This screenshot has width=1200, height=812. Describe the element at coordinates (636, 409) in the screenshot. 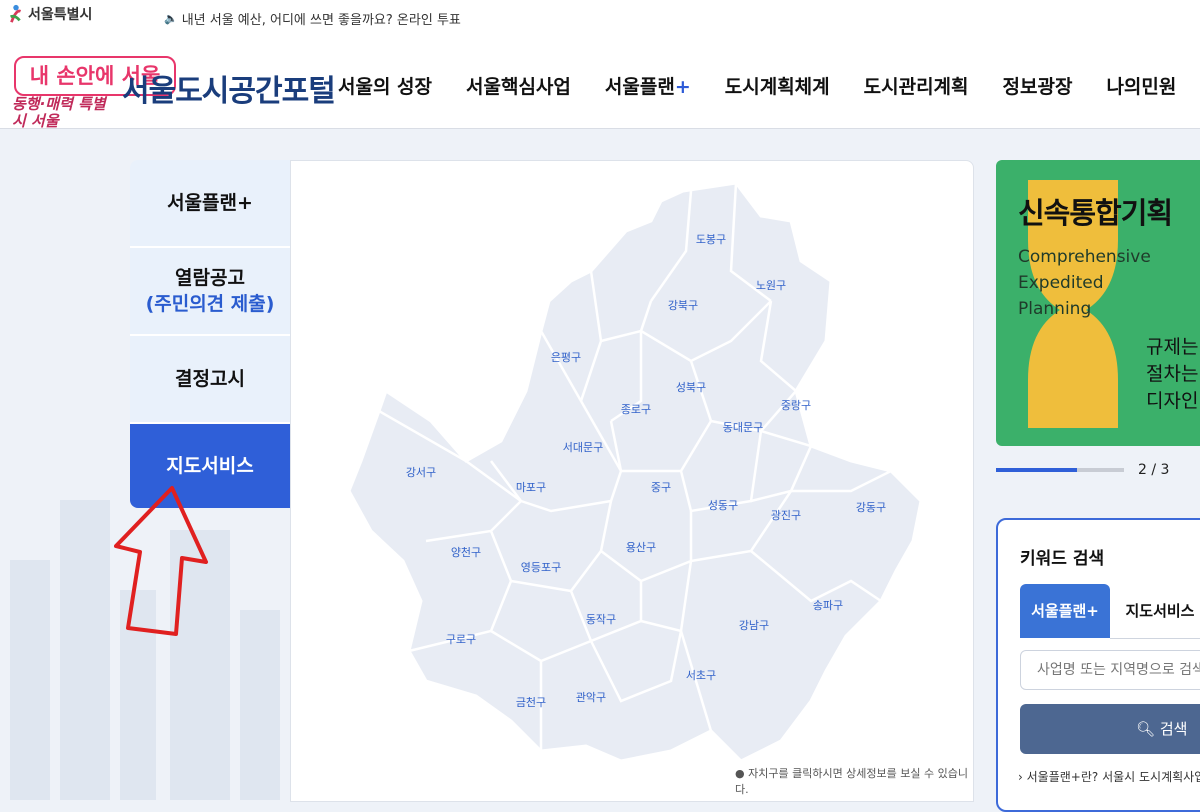

I see `district-label: 종로구` at that location.